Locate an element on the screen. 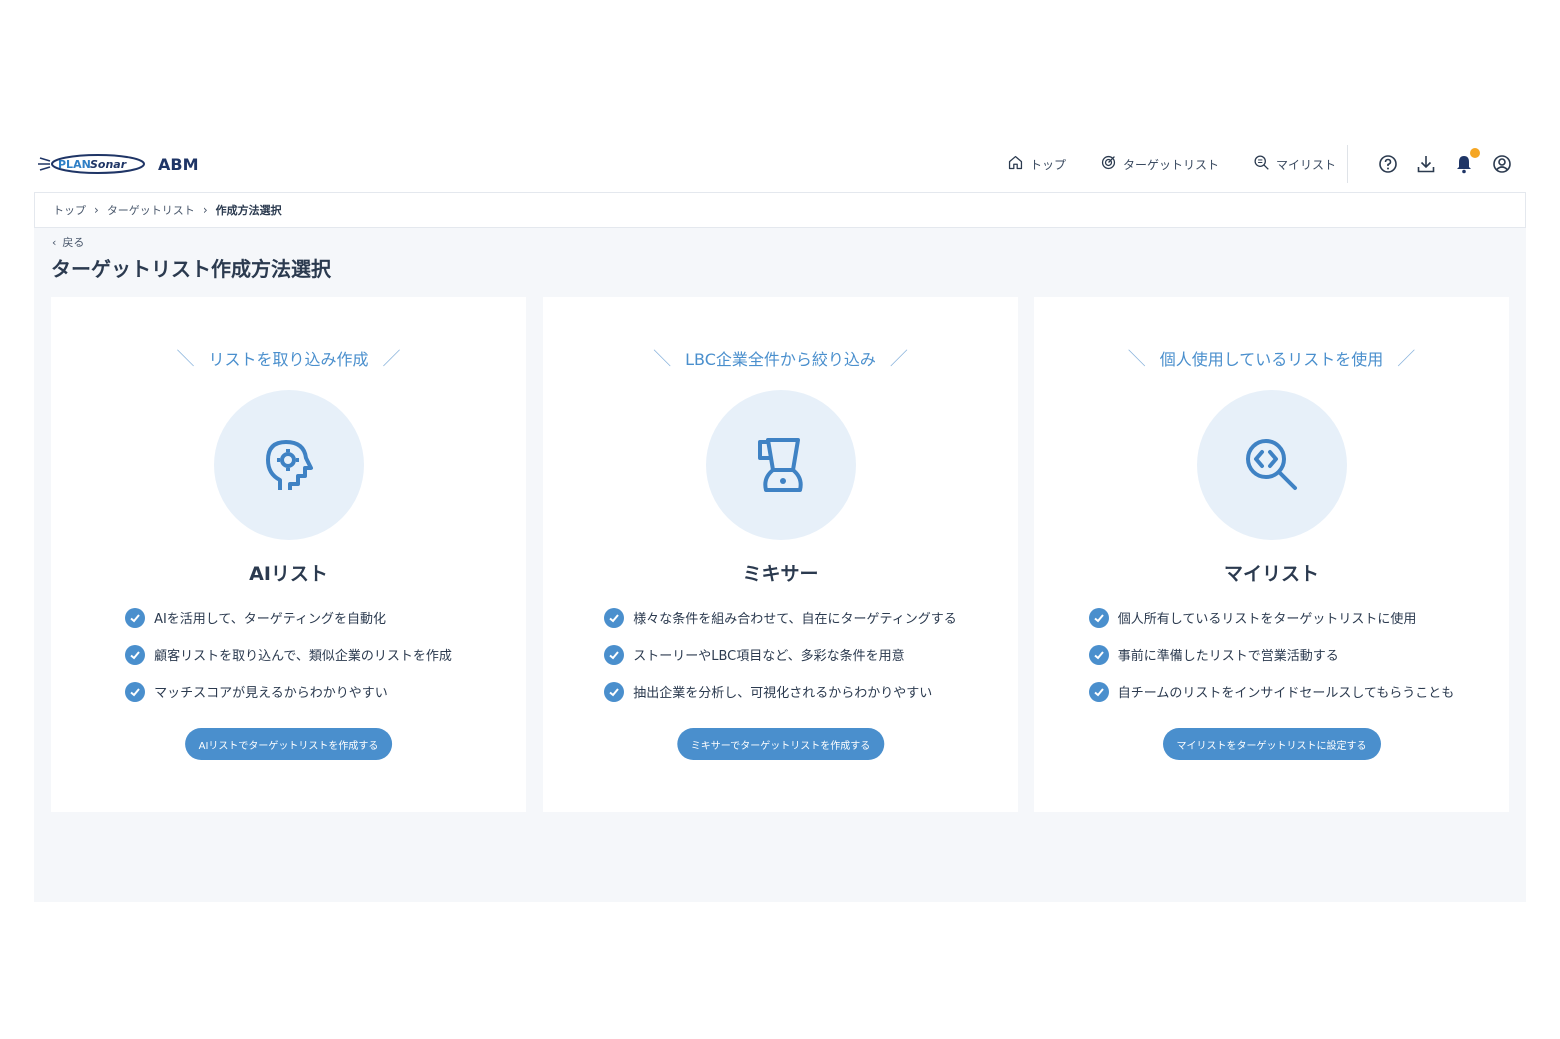  feature-text: 顧客リストを取り込んで、類似企業のリストを作成 is located at coordinates (303, 656).